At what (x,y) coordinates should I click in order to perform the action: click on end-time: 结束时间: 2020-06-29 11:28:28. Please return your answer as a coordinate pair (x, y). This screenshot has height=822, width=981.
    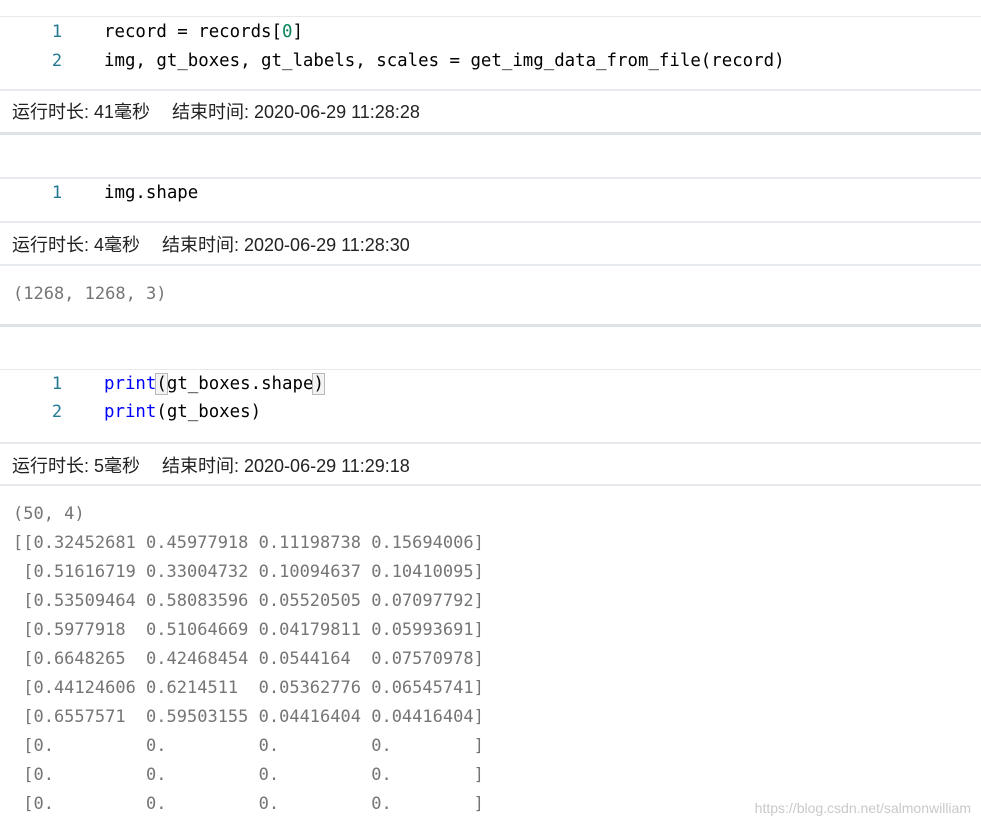
    Looking at the image, I should click on (296, 112).